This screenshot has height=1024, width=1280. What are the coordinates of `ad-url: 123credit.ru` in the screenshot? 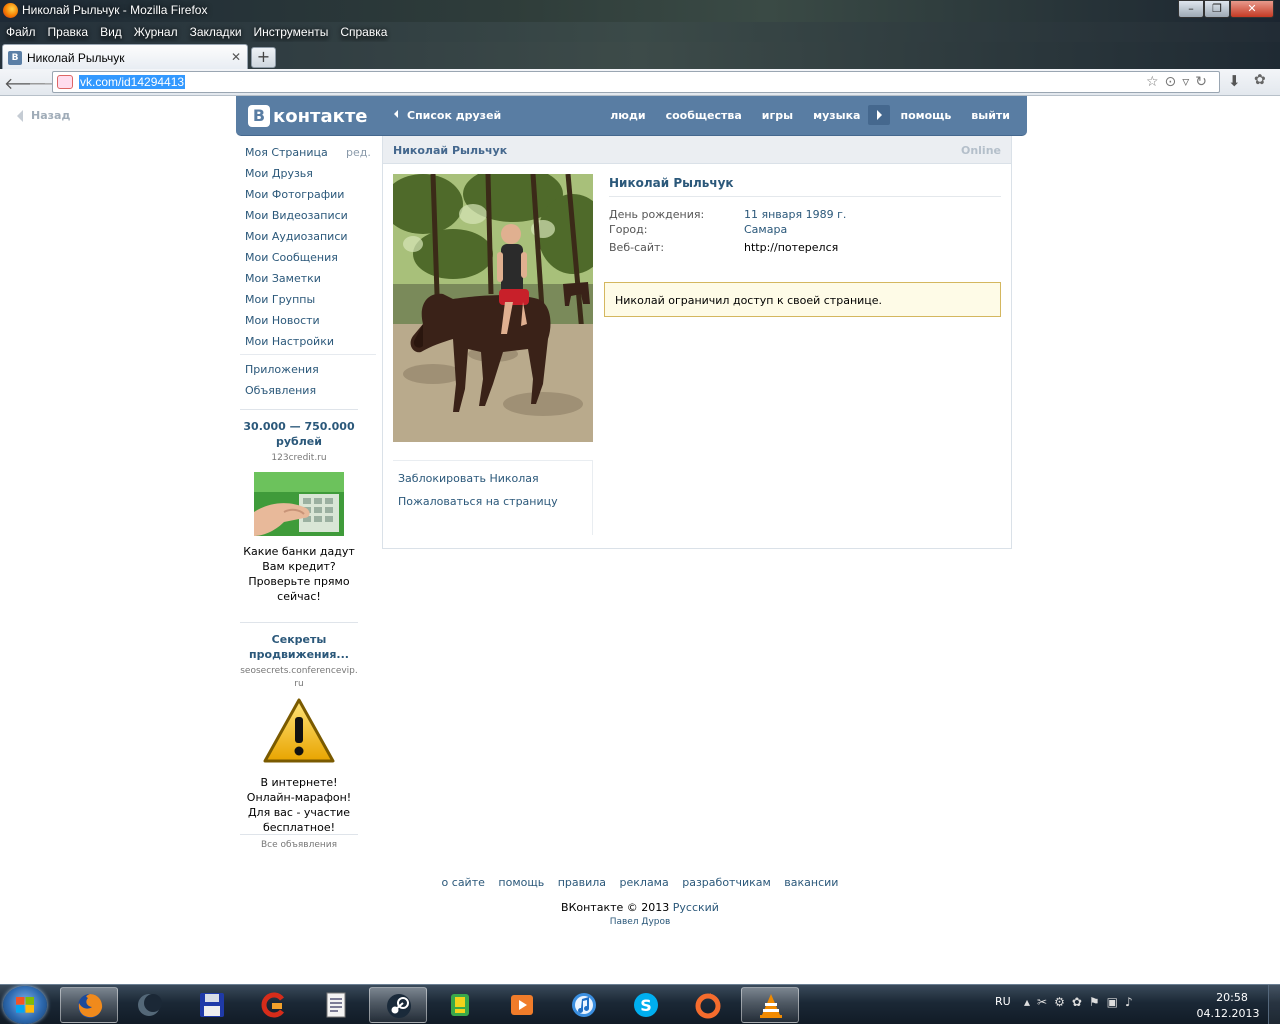 It's located at (299, 458).